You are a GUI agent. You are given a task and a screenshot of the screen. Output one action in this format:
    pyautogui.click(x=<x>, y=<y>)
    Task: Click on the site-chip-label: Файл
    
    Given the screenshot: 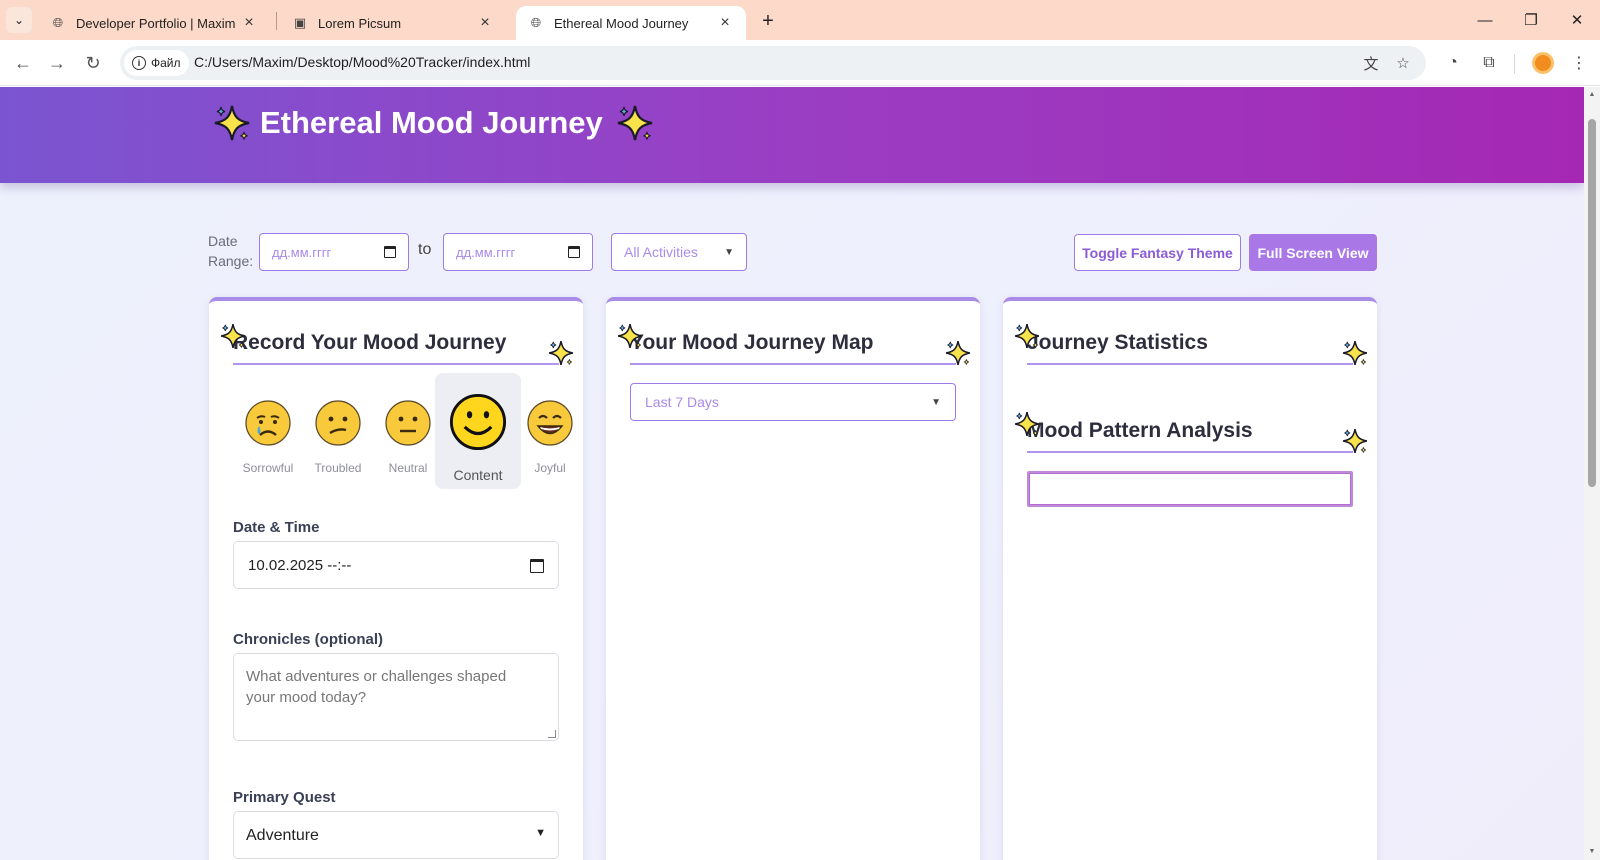 What is the action you would take?
    pyautogui.click(x=166, y=63)
    